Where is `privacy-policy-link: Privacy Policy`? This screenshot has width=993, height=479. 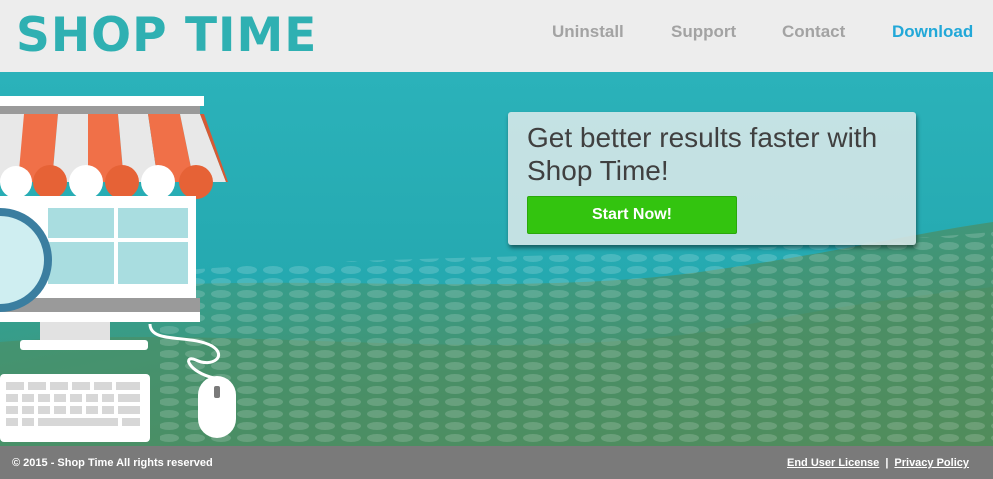
privacy-policy-link: Privacy Policy is located at coordinates (931, 463).